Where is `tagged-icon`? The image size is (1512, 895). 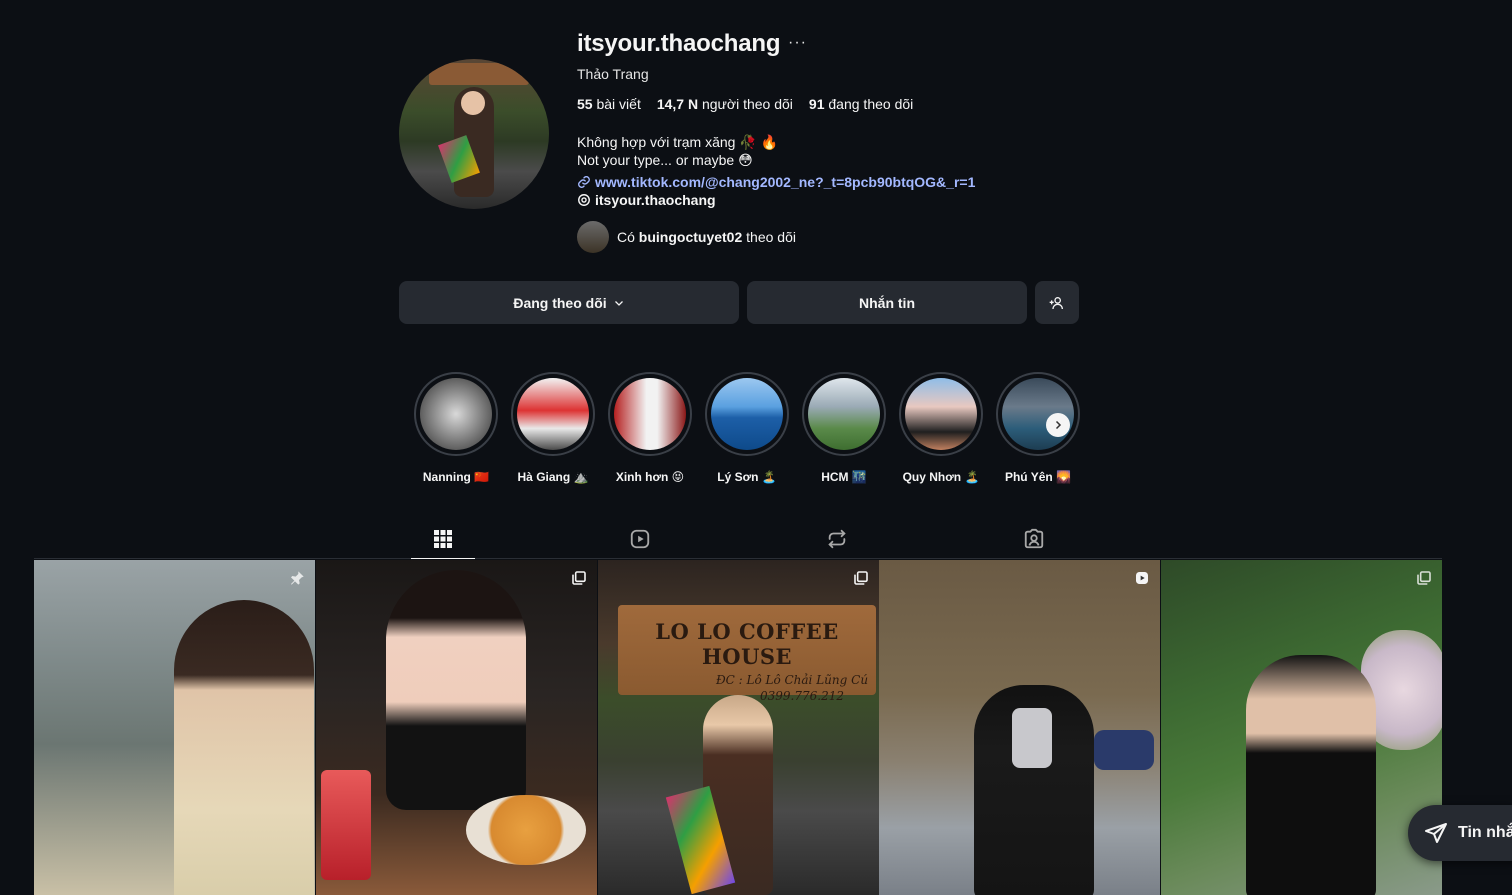 tagged-icon is located at coordinates (1034, 538).